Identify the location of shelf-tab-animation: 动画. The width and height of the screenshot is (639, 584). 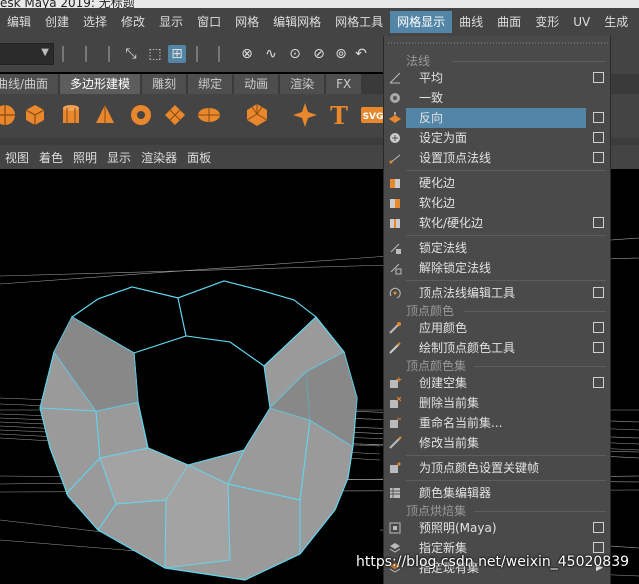
(256, 84).